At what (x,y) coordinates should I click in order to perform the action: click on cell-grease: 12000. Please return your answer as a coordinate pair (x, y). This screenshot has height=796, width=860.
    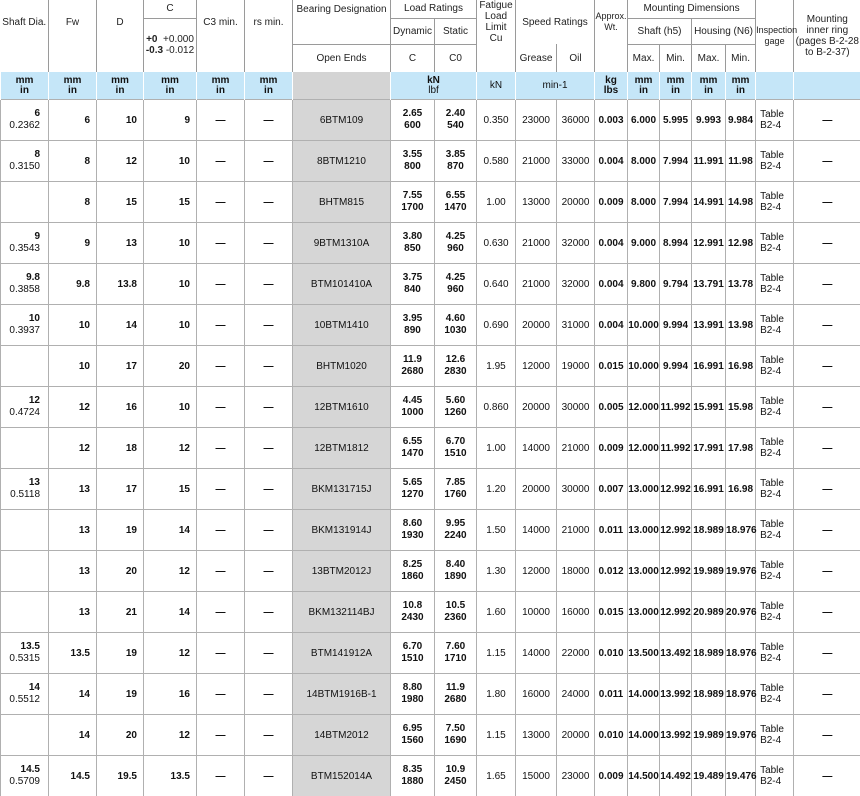
    Looking at the image, I should click on (536, 571).